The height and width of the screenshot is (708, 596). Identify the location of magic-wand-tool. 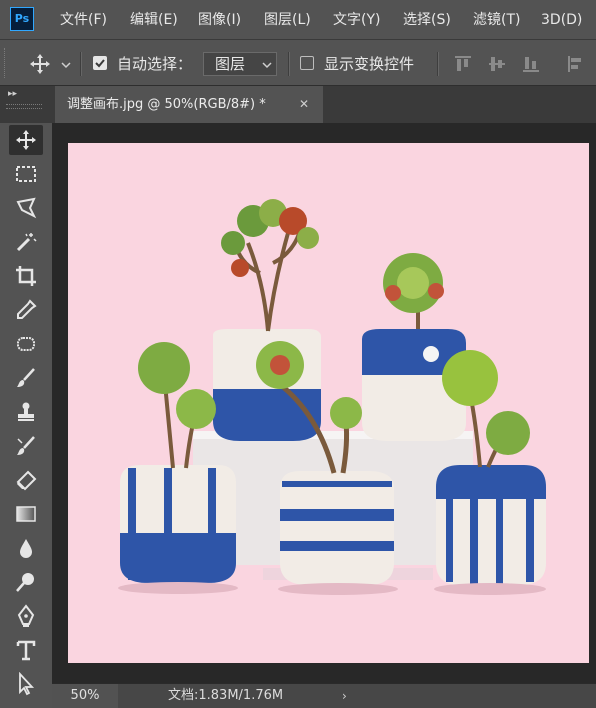
(26, 242).